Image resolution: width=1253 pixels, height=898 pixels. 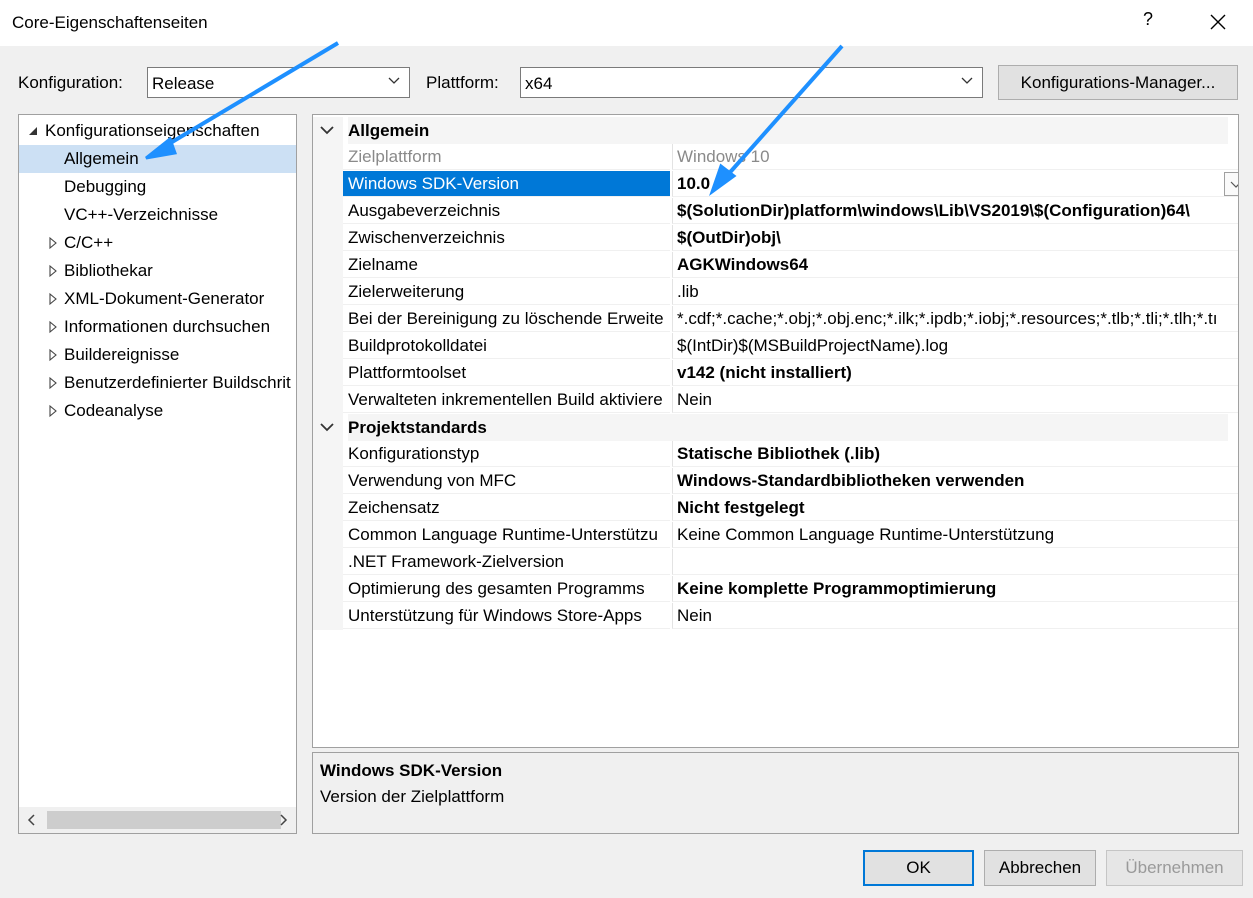 I want to click on property-row-selected: Windows SDK-Version 10.0, so click(x=775, y=184).